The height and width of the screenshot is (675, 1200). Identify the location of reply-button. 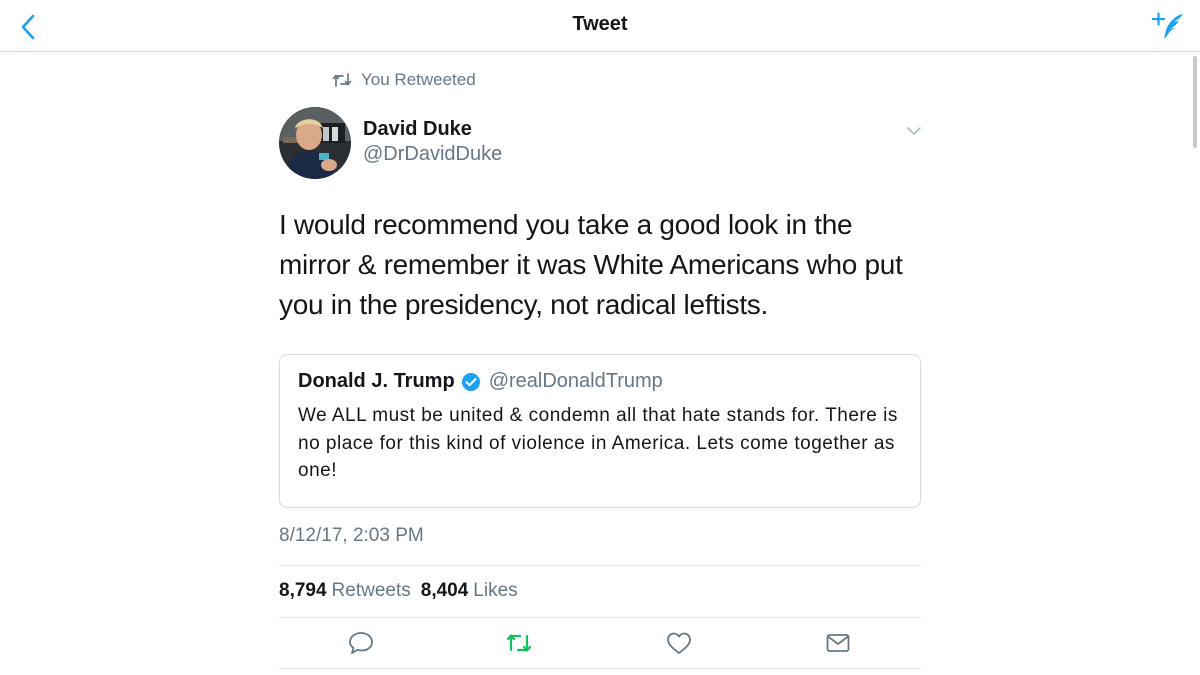
(361, 643).